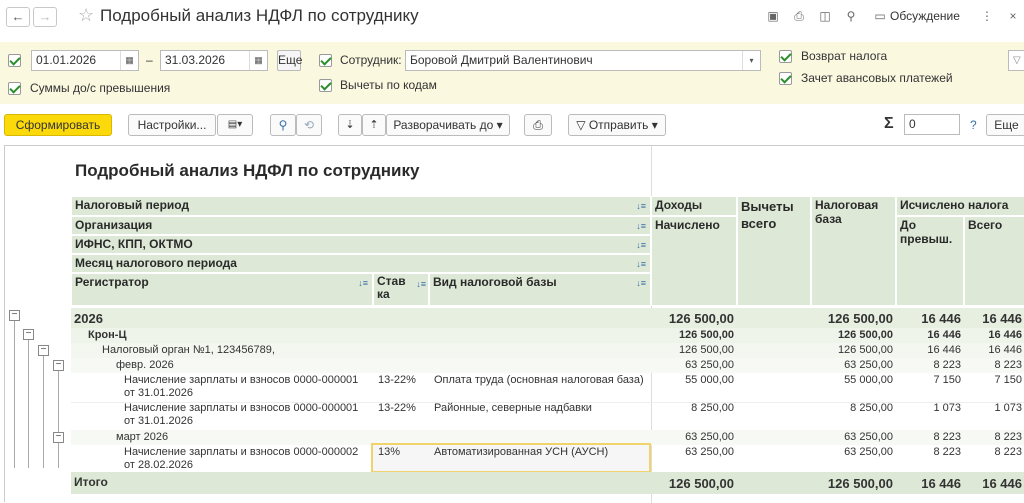 This screenshot has width=1024, height=503. What do you see at coordinates (86, 15) in the screenshot?
I see `favorite-star-icon: ☆` at bounding box center [86, 15].